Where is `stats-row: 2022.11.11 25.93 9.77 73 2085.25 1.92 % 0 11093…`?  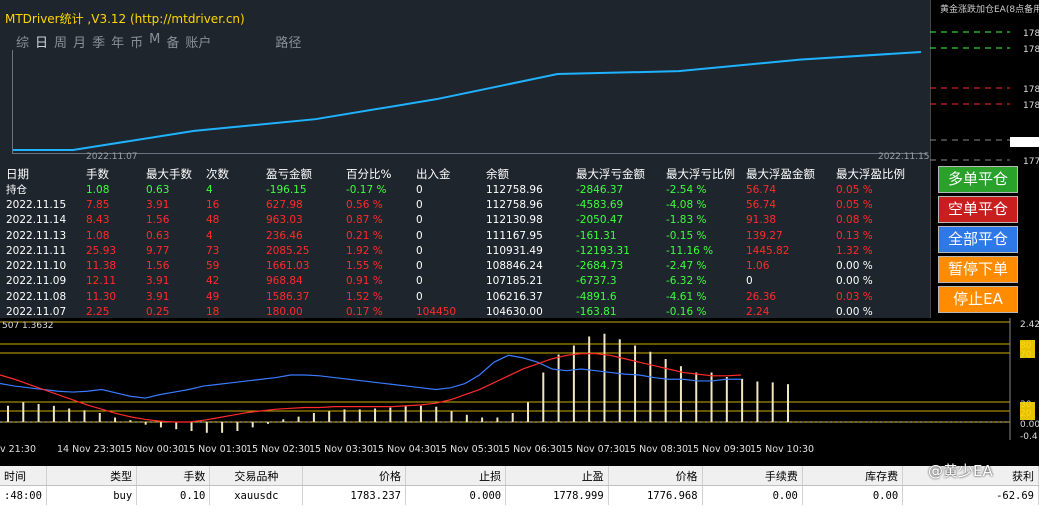
stats-row: 2022.11.11 25.93 9.77 73 2085.25 1.92 % 0 11093… is located at coordinates (461, 250).